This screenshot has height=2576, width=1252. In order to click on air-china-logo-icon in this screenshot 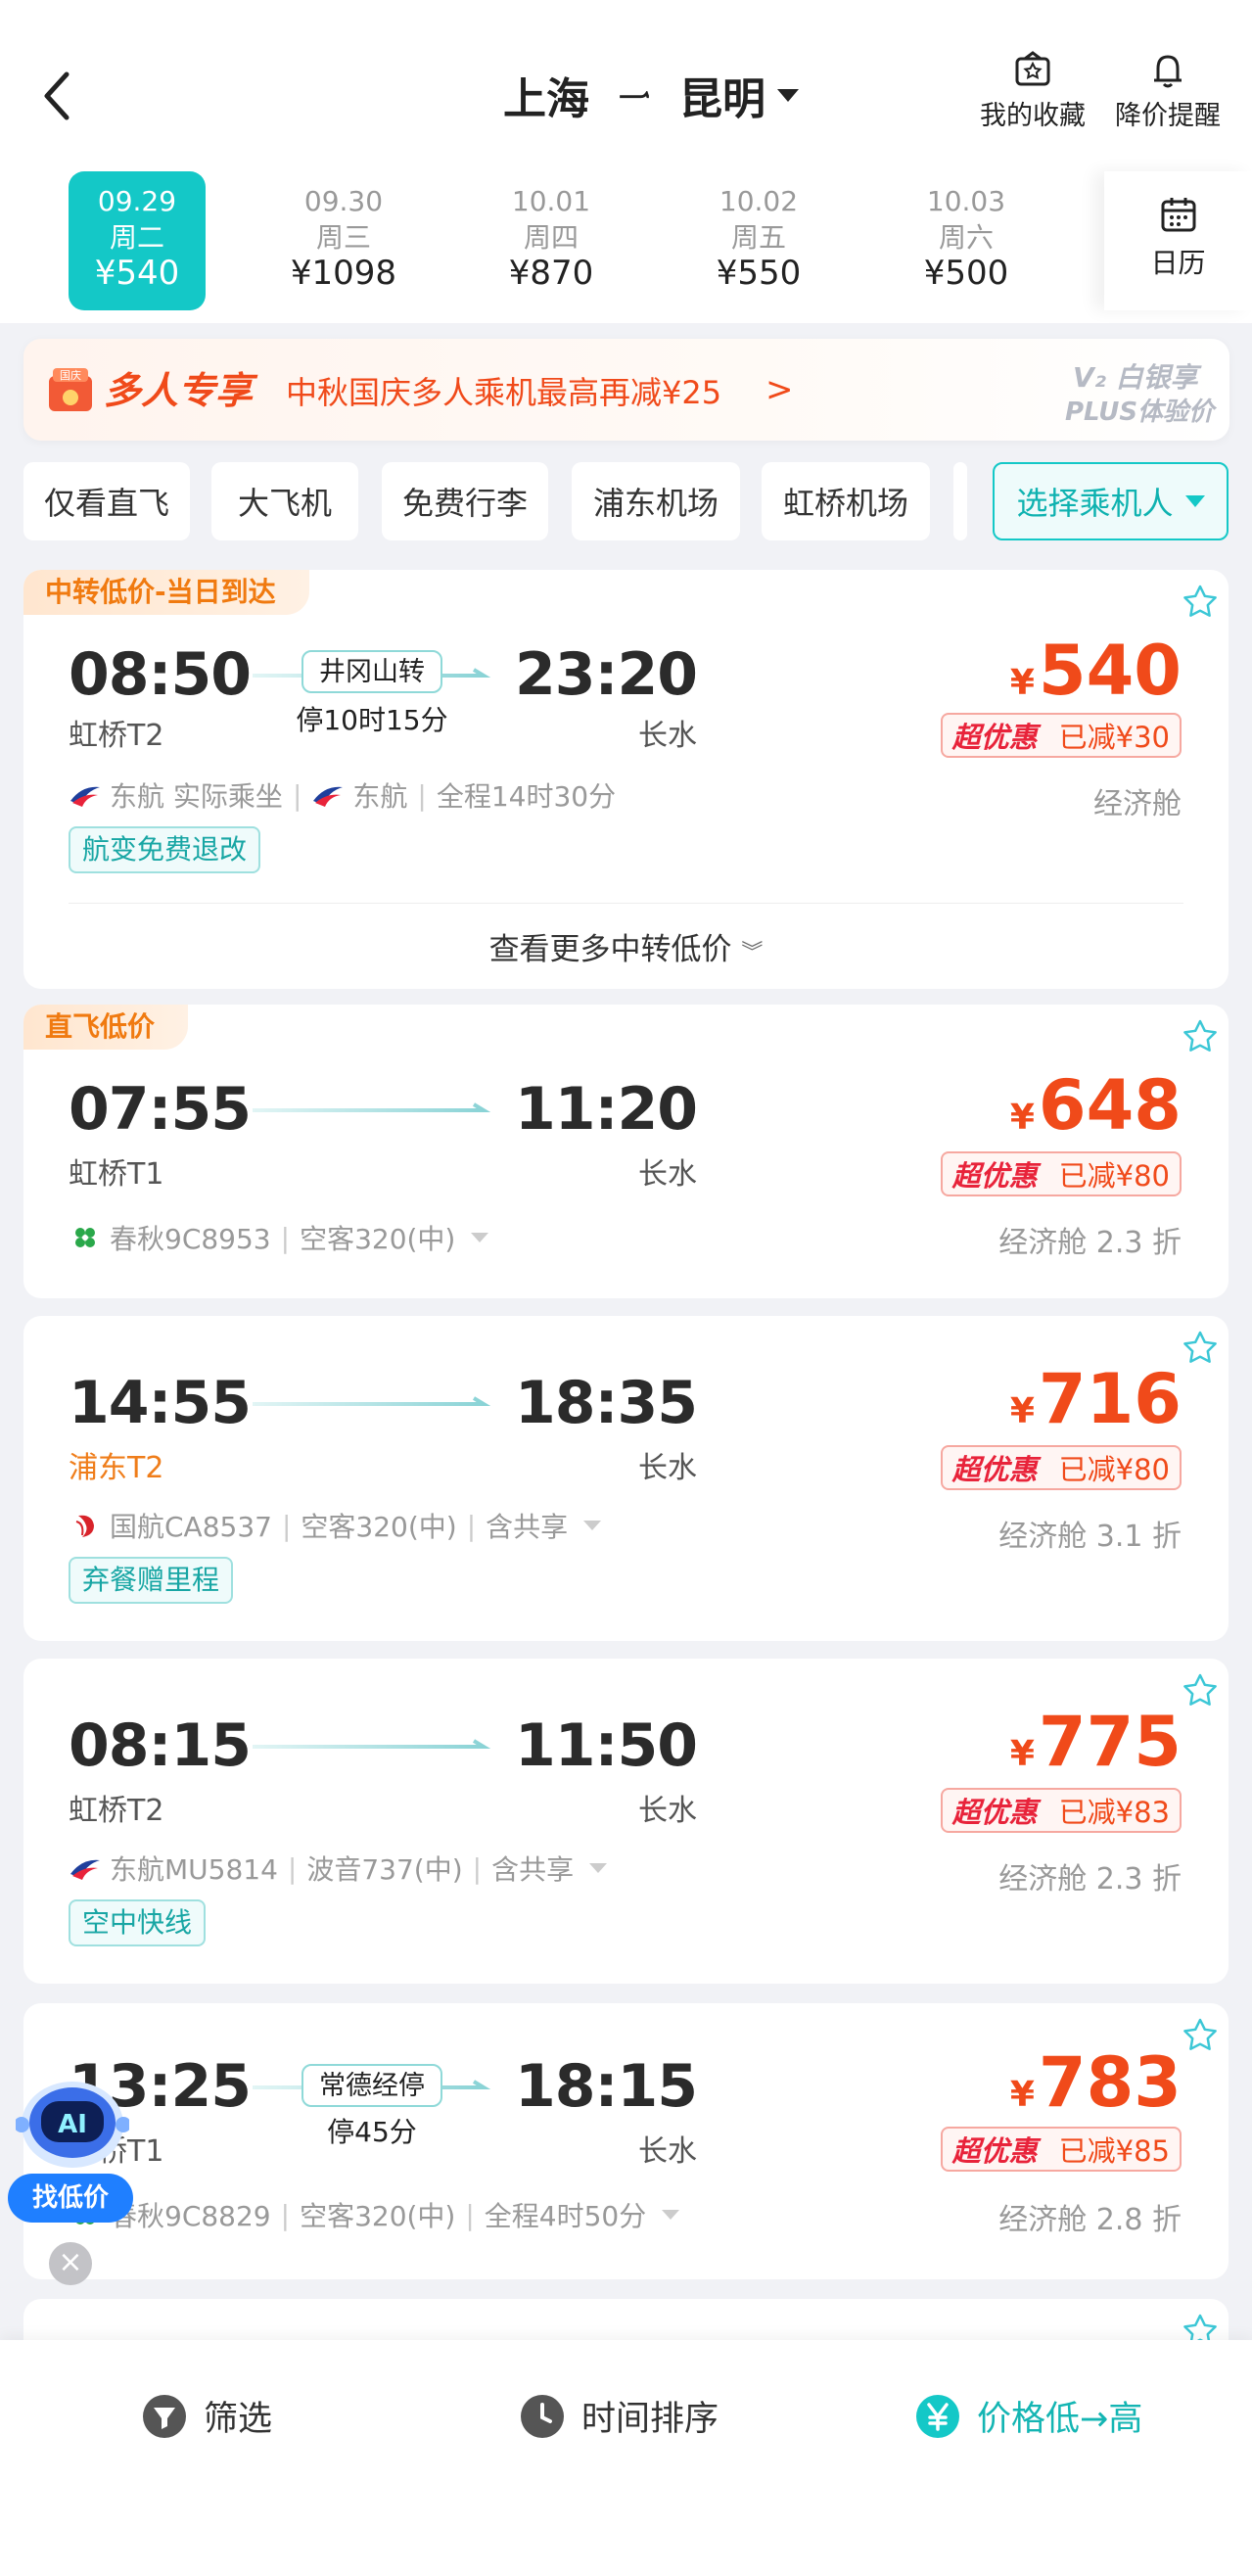, I will do `click(85, 1526)`.